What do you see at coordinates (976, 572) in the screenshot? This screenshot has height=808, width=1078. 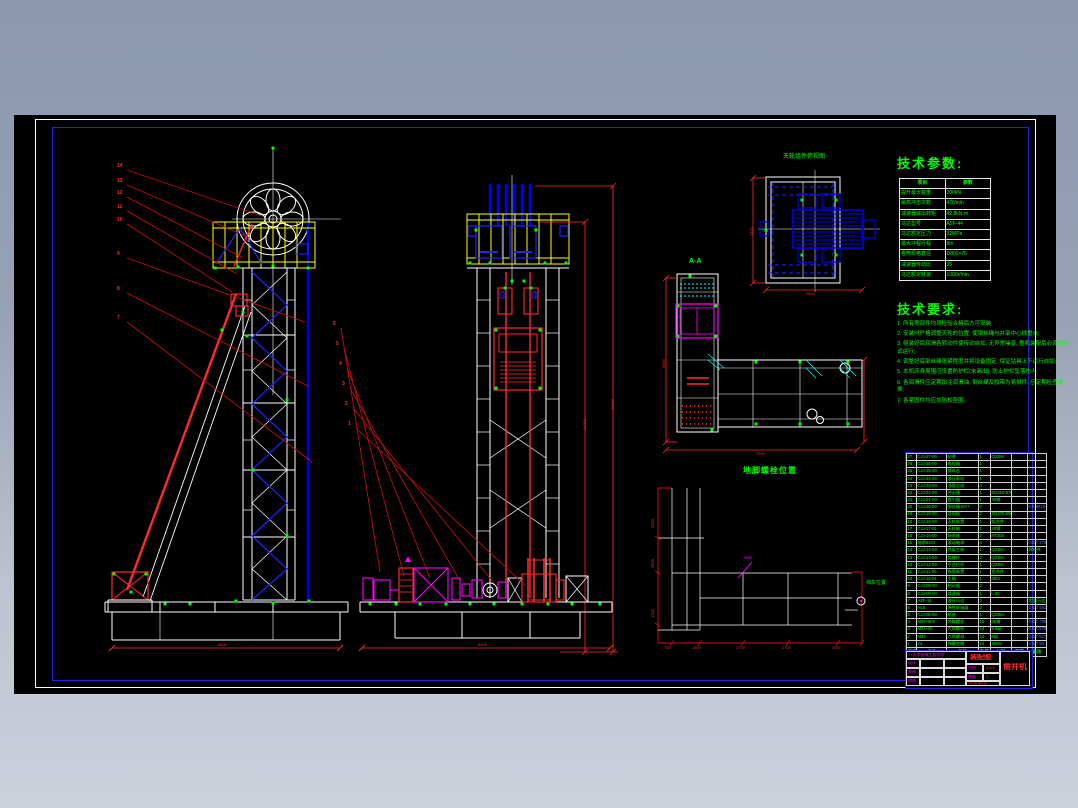 I see `parts-row: 11 CJJ-11-00 卷筒装置 1 组合件` at bounding box center [976, 572].